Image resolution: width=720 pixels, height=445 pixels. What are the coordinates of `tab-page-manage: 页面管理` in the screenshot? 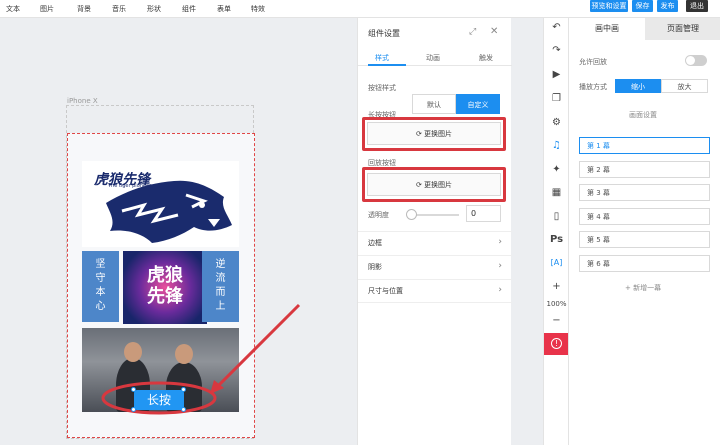 It's located at (682, 29).